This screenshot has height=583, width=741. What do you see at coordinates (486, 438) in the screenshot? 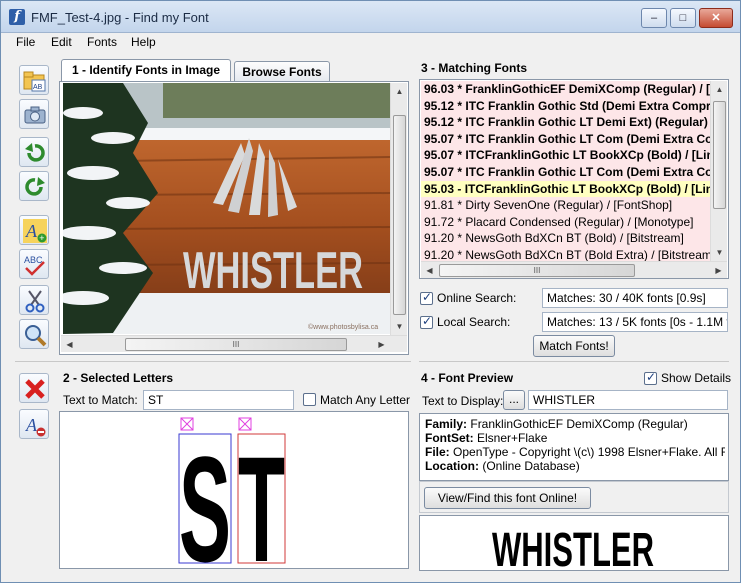
I see `font-set-line: FontSet: Elsner+Flake` at bounding box center [486, 438].